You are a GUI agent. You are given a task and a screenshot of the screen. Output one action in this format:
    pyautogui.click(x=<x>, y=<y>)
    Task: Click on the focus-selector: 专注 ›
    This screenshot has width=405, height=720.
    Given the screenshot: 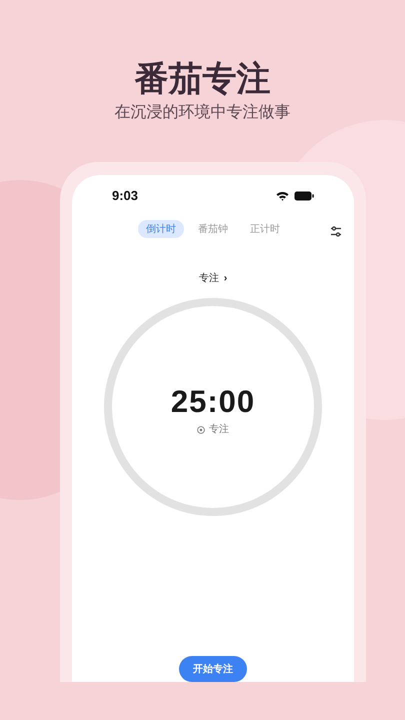 What is the action you would take?
    pyautogui.click(x=213, y=279)
    